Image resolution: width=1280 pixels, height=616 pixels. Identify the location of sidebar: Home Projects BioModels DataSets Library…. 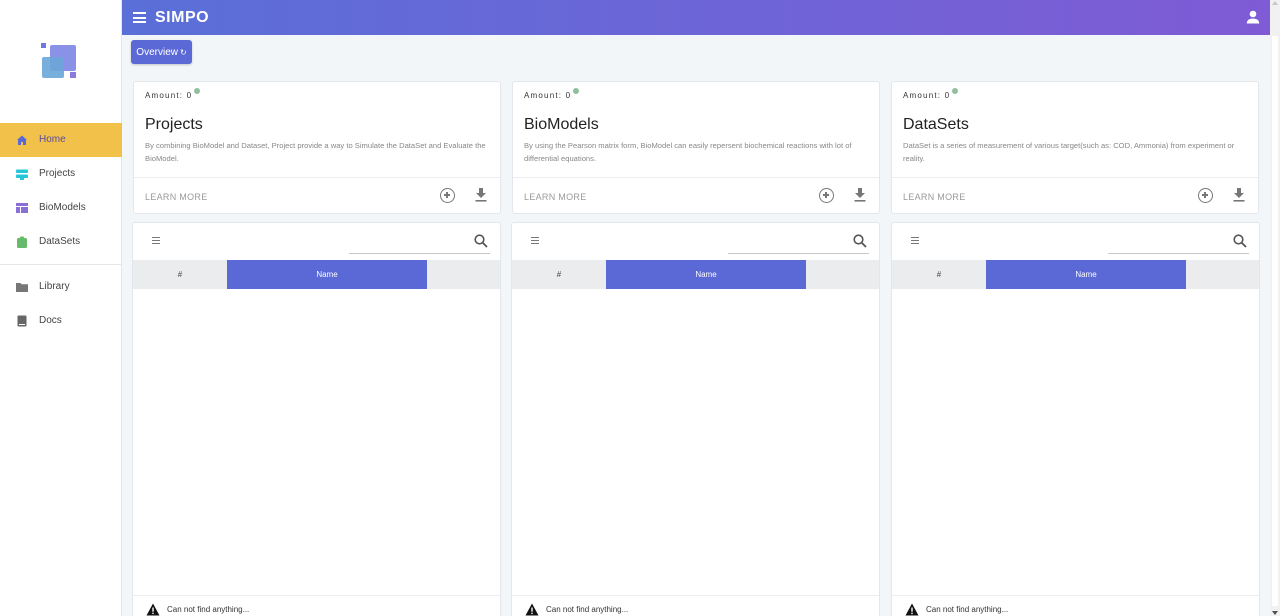
(61, 308).